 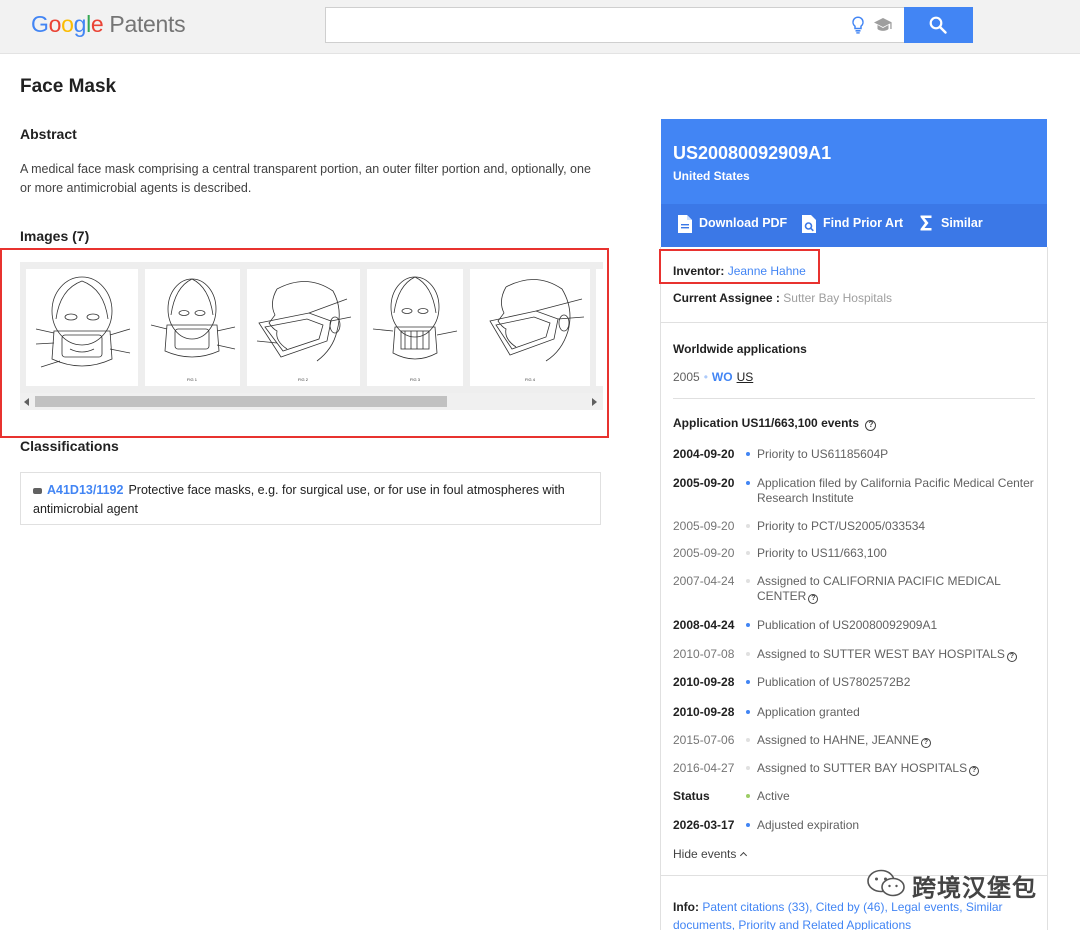 What do you see at coordinates (837, 298) in the screenshot?
I see `assignee-name: Sutter Bay Hospitals` at bounding box center [837, 298].